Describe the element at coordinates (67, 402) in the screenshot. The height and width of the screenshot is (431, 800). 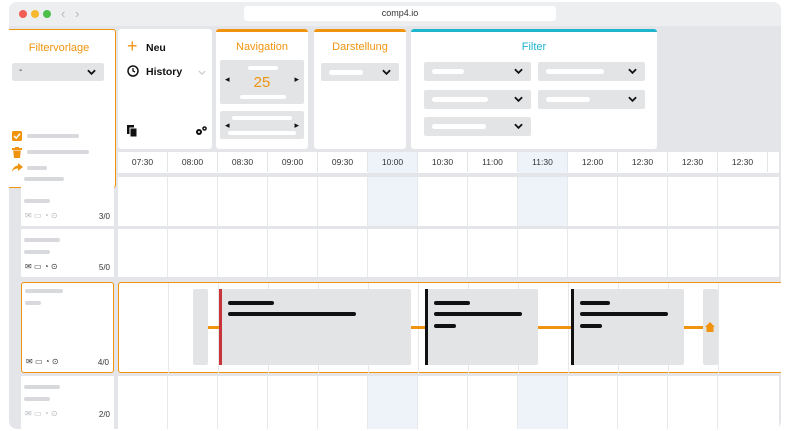
I see `resource-cell: ✉ ▭ ◔ ⊙ 2/0` at that location.